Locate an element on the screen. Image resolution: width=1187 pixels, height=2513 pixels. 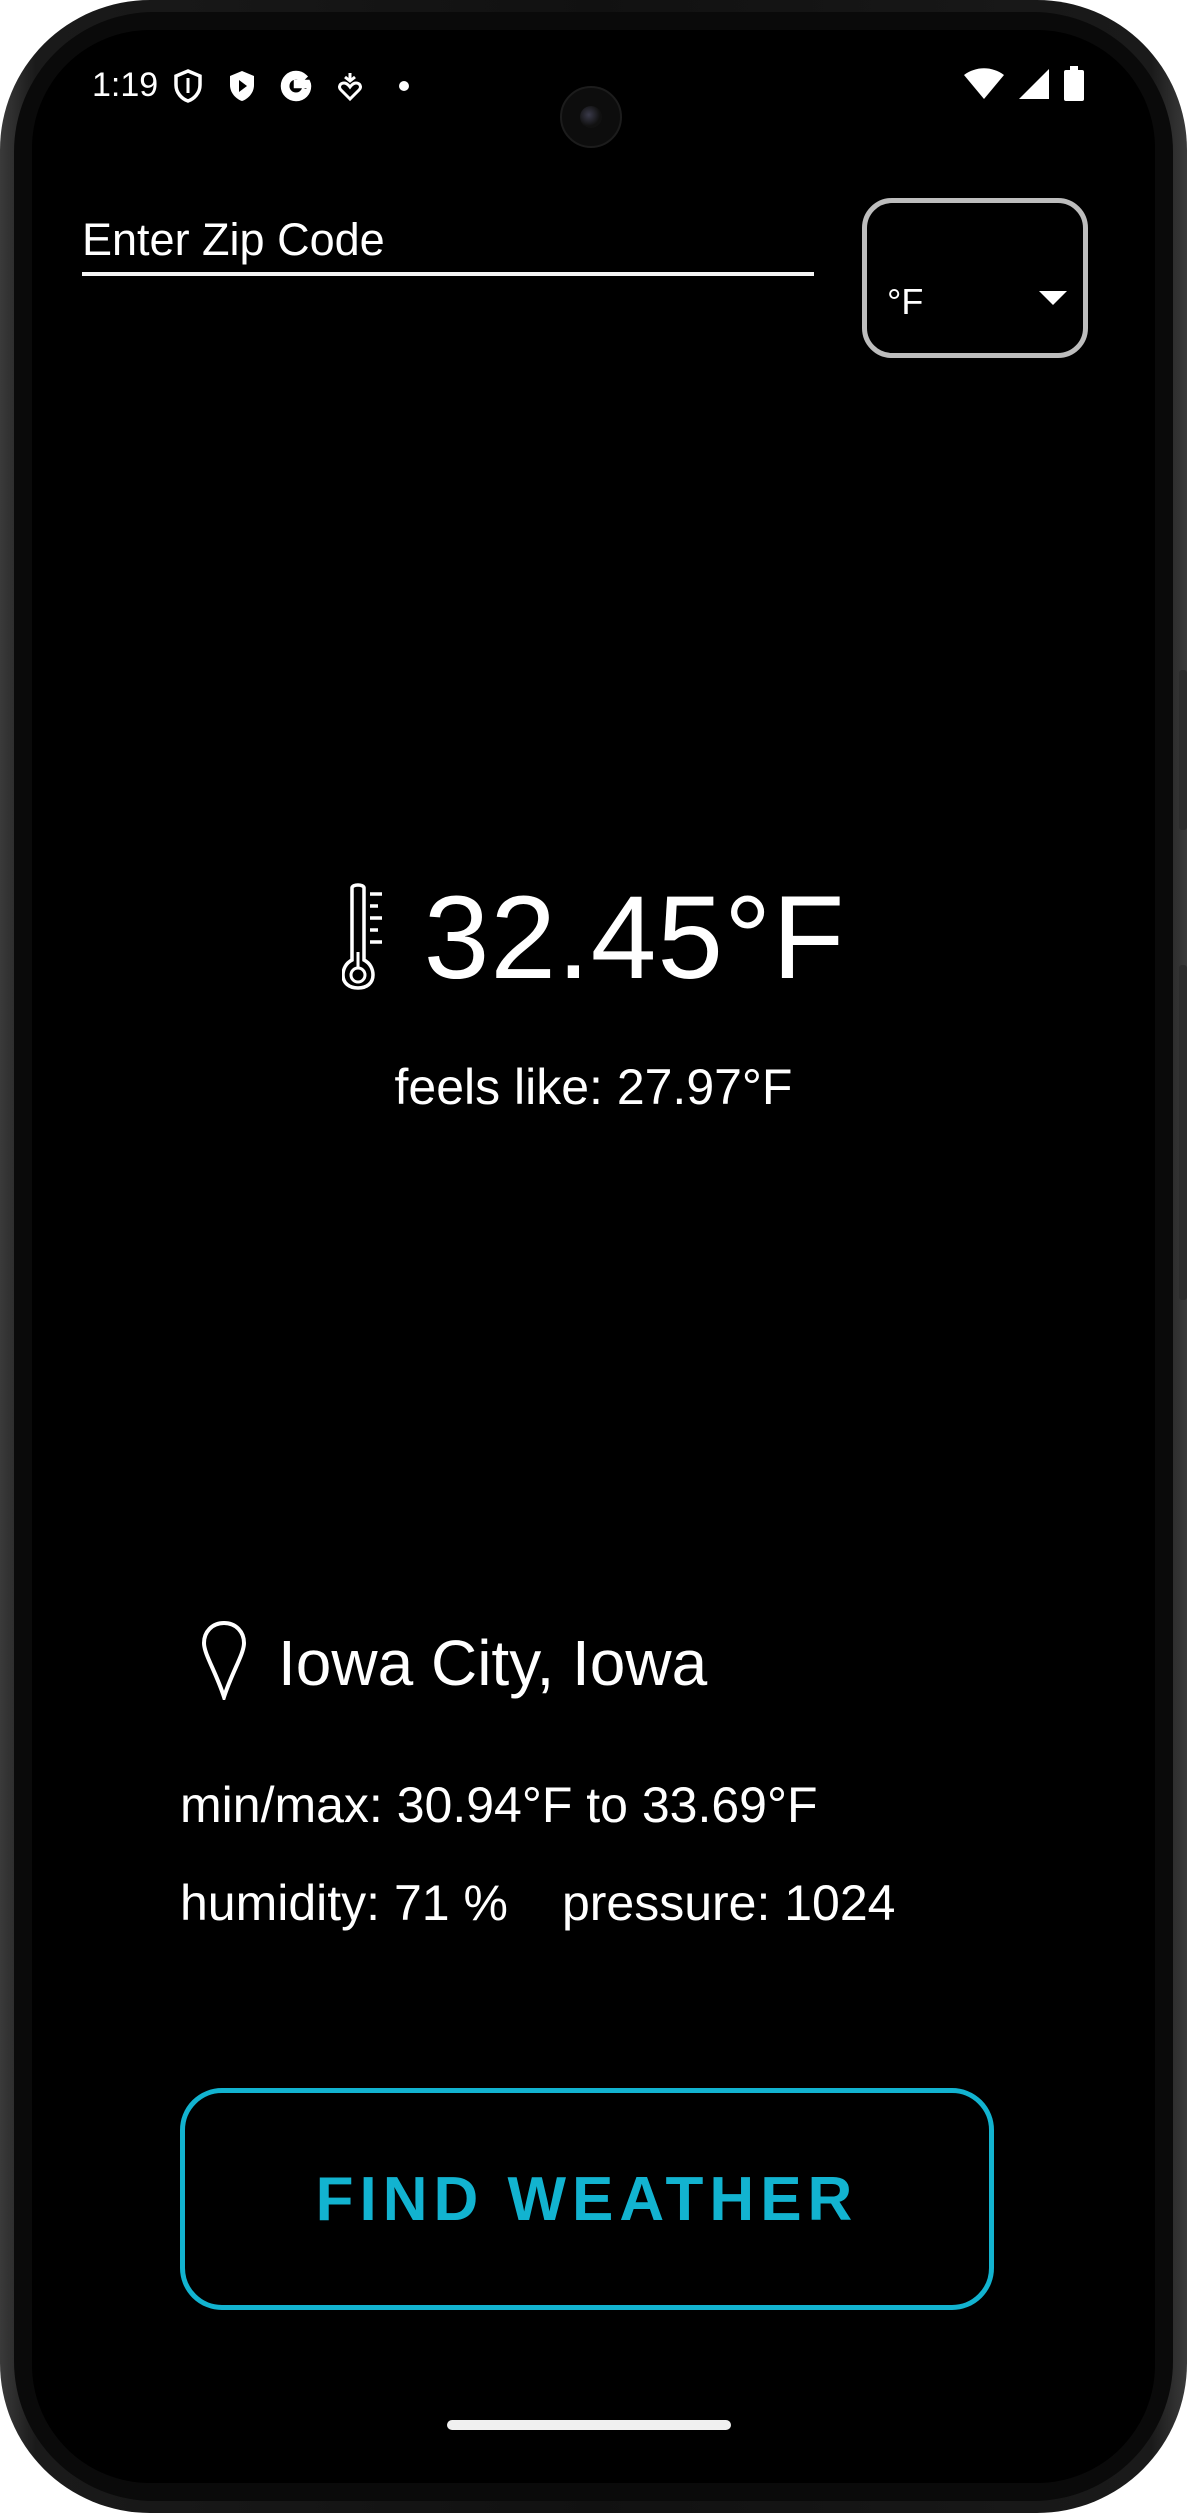
status-icons-right is located at coordinates (1024, 86).